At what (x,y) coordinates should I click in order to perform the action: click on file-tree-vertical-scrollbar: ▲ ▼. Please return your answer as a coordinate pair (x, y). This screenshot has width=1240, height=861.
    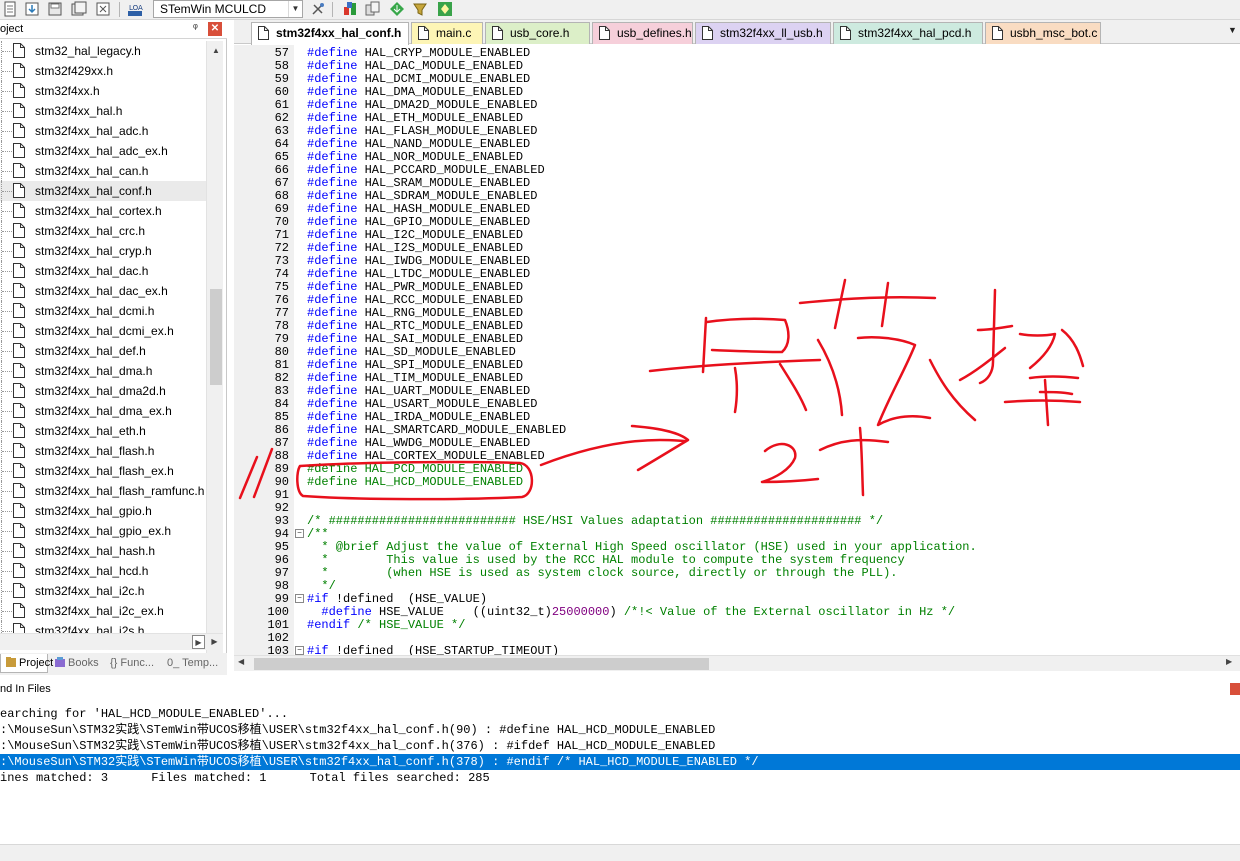
    Looking at the image, I should click on (214, 347).